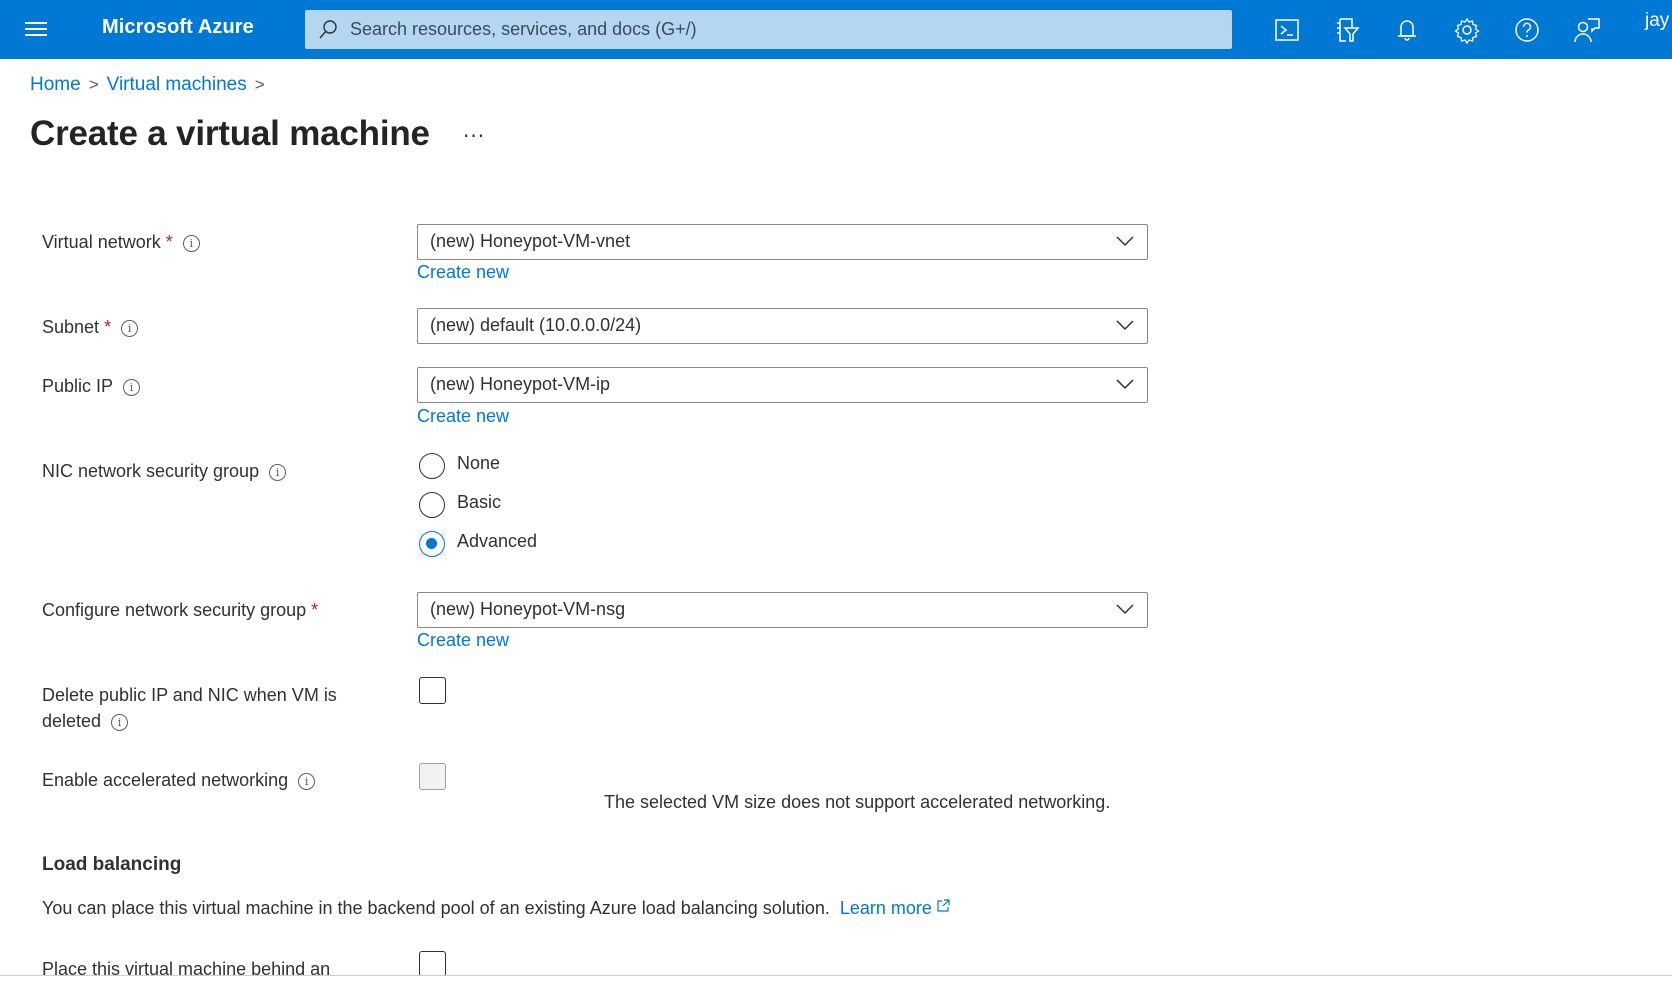 The height and width of the screenshot is (1003, 1672). I want to click on delete-public-ip-checkbox, so click(432, 690).